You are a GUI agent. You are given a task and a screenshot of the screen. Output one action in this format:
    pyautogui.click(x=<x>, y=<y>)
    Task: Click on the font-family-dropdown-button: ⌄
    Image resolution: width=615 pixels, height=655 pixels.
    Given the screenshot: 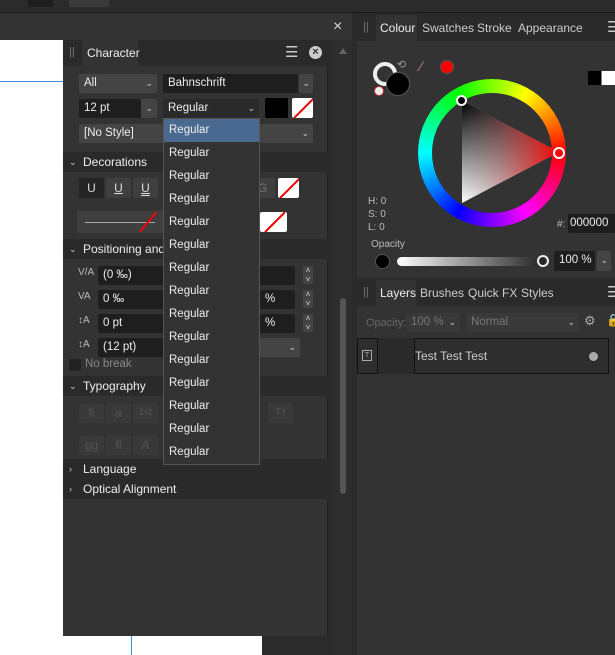 What is the action you would take?
    pyautogui.click(x=306, y=83)
    